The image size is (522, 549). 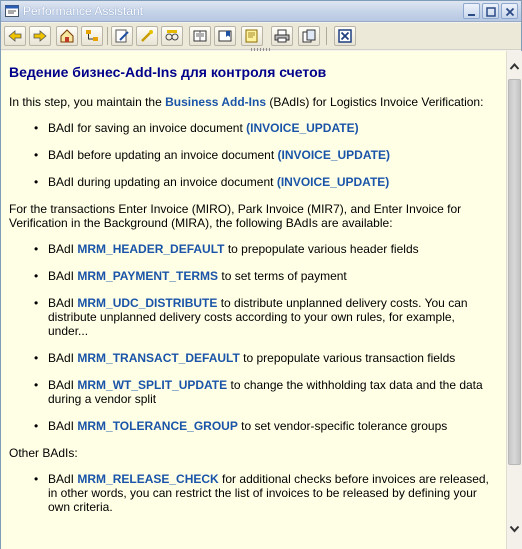 I want to click on app-icon, so click(x=12, y=11).